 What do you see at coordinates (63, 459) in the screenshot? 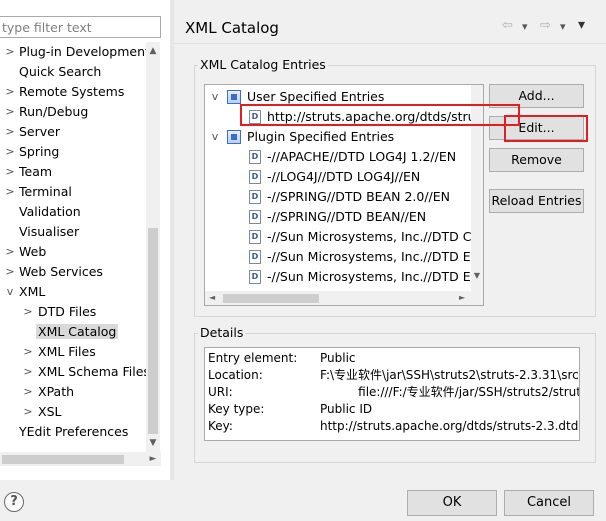
I see `tree-horizontal-scroll-thumb` at bounding box center [63, 459].